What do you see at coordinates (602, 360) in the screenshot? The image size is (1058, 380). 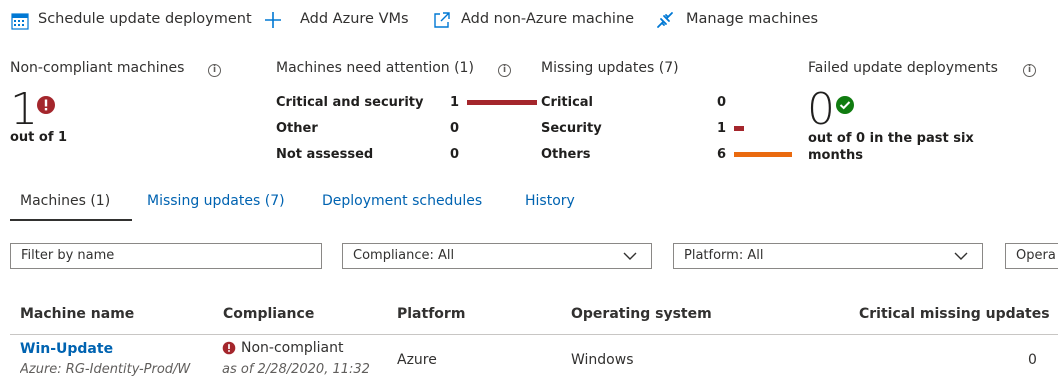 I see `os-cell: Windows` at bounding box center [602, 360].